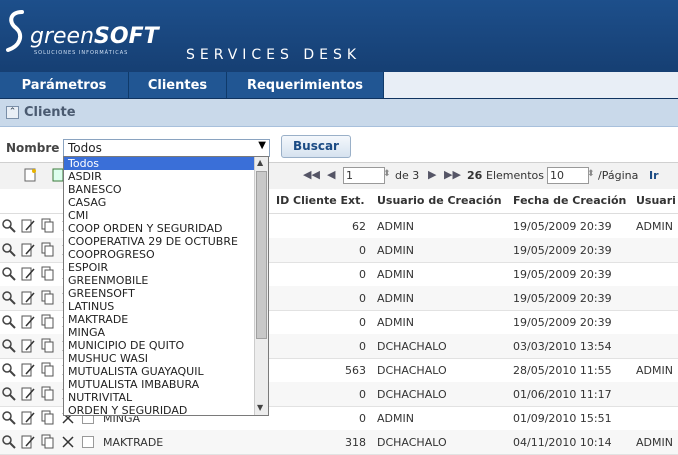 This screenshot has width=678, height=455. I want to click on row-checkbox, so click(88, 442).